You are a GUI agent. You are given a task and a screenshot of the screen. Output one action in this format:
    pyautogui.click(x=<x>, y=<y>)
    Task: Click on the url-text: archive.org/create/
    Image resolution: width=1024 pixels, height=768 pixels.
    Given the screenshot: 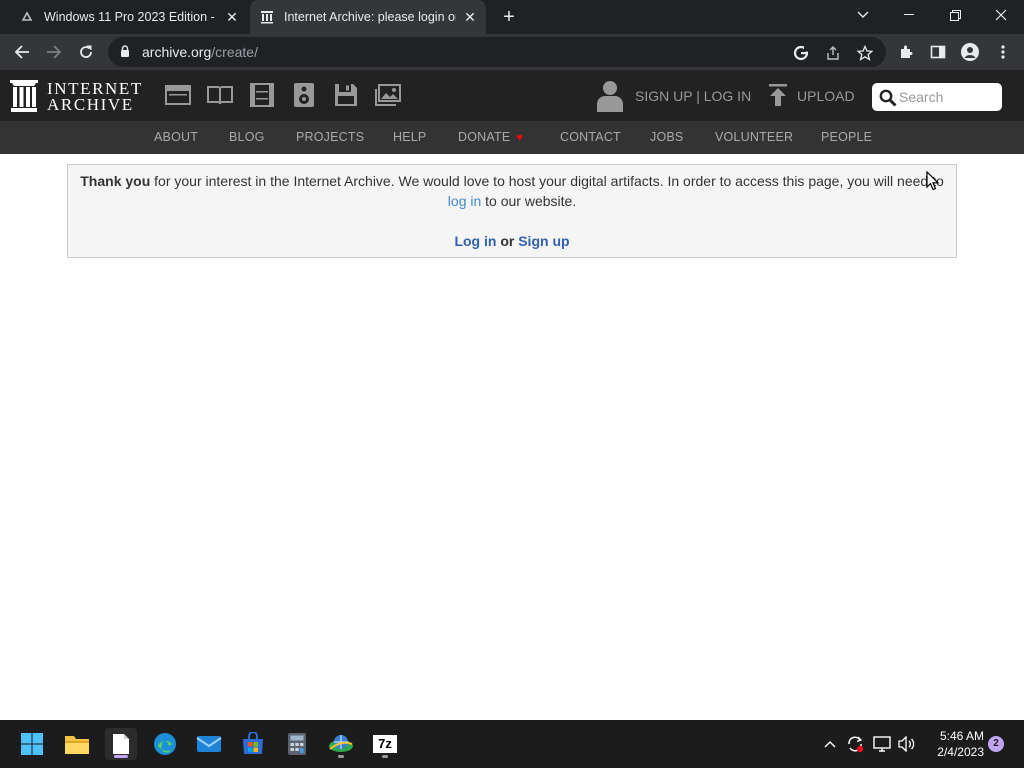 What is the action you would take?
    pyautogui.click(x=200, y=52)
    